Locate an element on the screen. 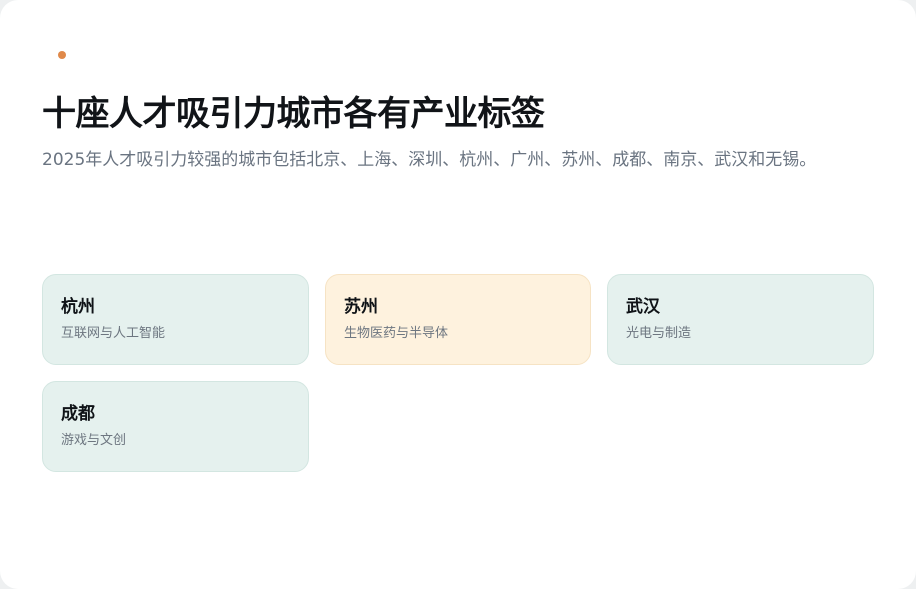 This screenshot has width=916, height=589. city-card-suzhou: 苏州 生物医药与半导体 is located at coordinates (458, 319).